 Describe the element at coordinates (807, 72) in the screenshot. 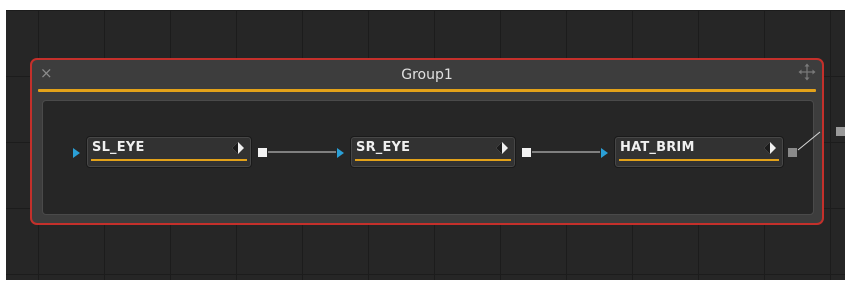

I see `move-arrows-icon` at that location.